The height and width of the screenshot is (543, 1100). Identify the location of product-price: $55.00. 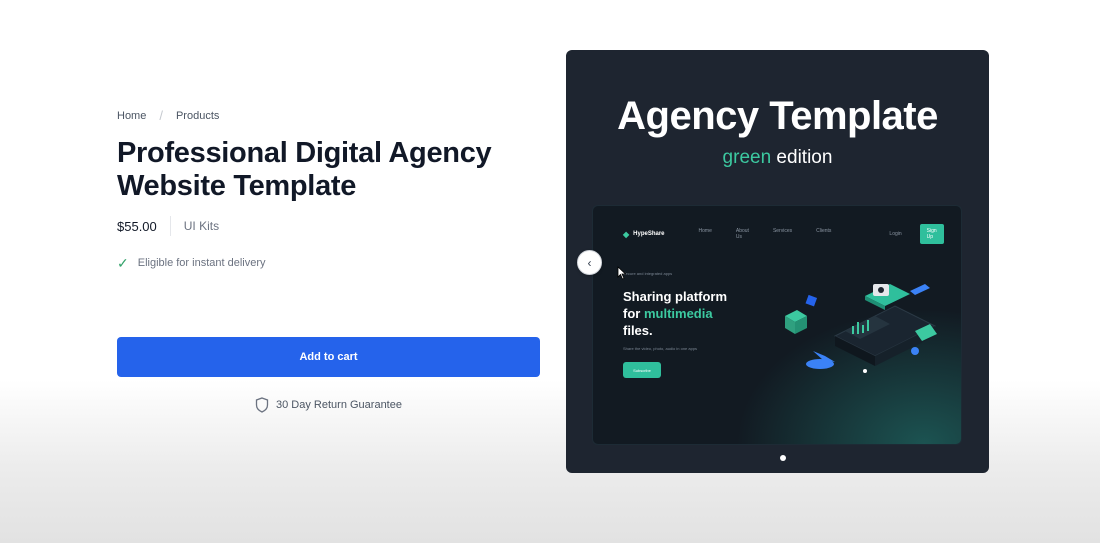
(137, 226).